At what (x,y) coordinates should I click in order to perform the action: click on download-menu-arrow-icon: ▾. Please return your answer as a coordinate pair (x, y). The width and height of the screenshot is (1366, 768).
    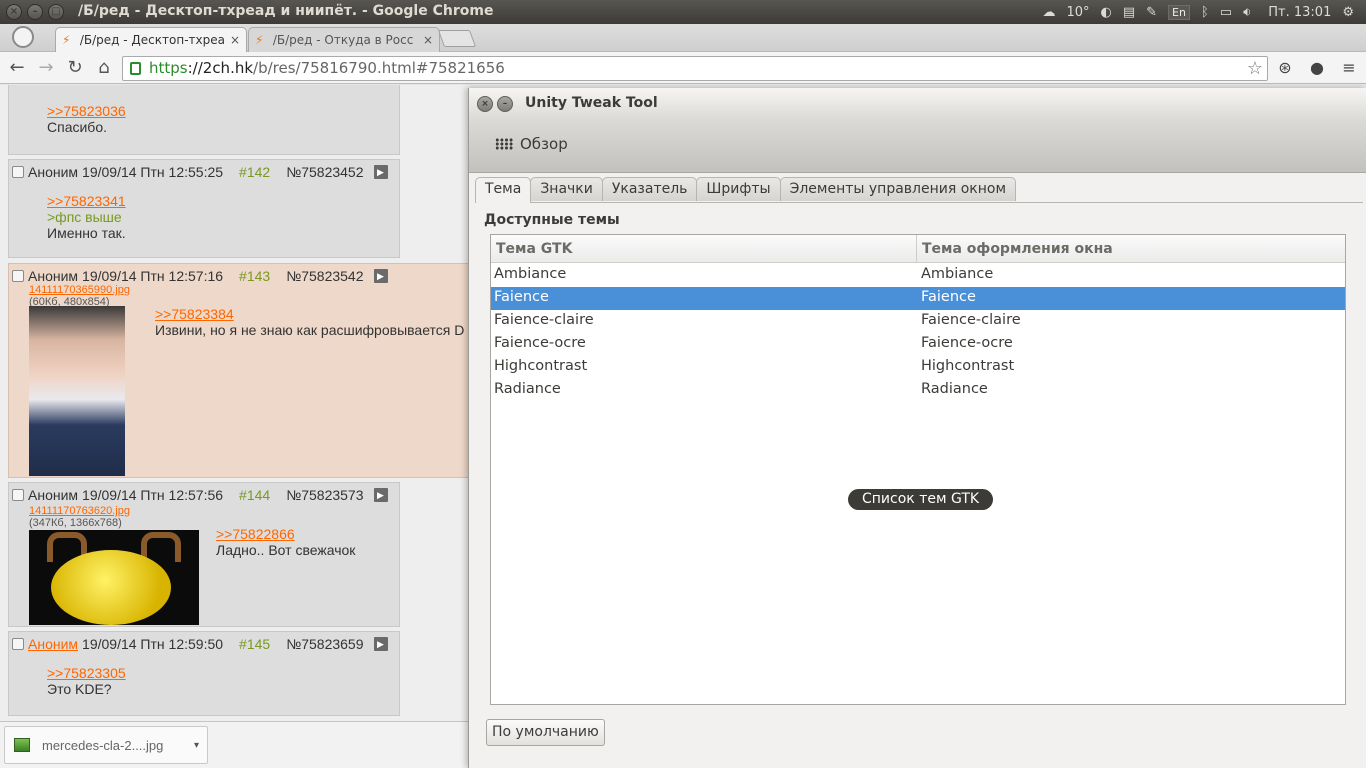
    Looking at the image, I should click on (196, 745).